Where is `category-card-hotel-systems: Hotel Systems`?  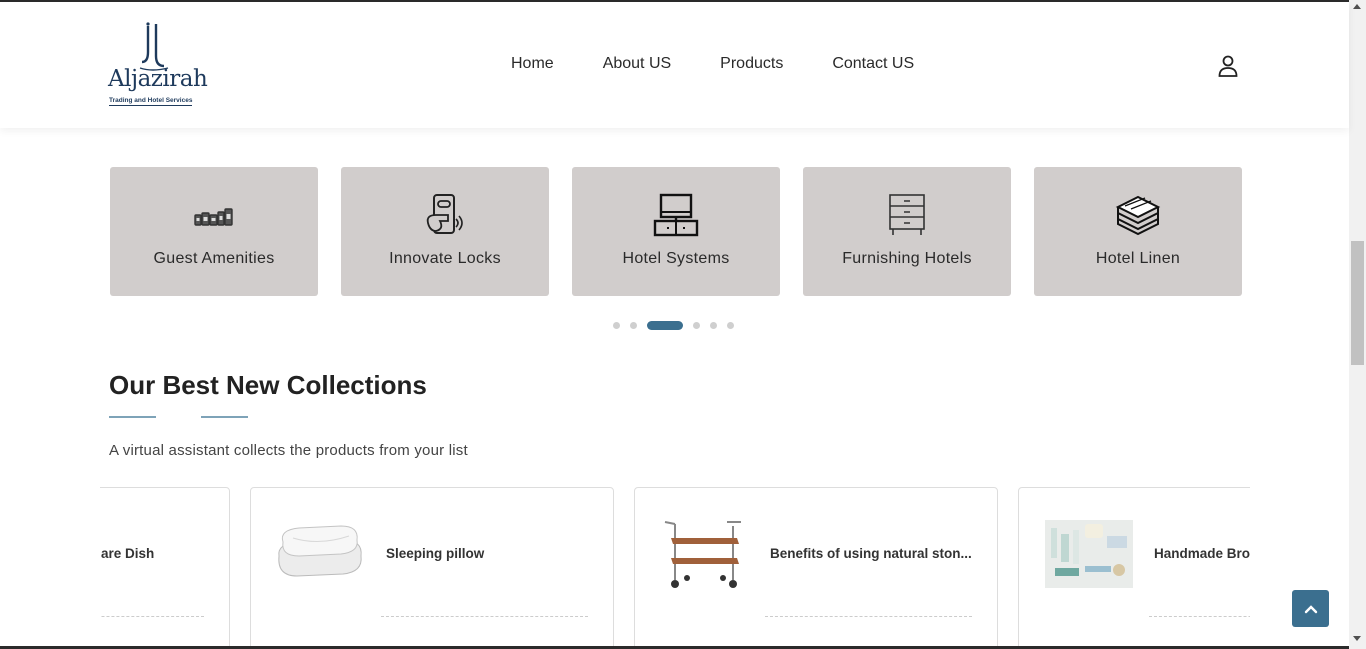
category-card-hotel-systems: Hotel Systems is located at coordinates (676, 231).